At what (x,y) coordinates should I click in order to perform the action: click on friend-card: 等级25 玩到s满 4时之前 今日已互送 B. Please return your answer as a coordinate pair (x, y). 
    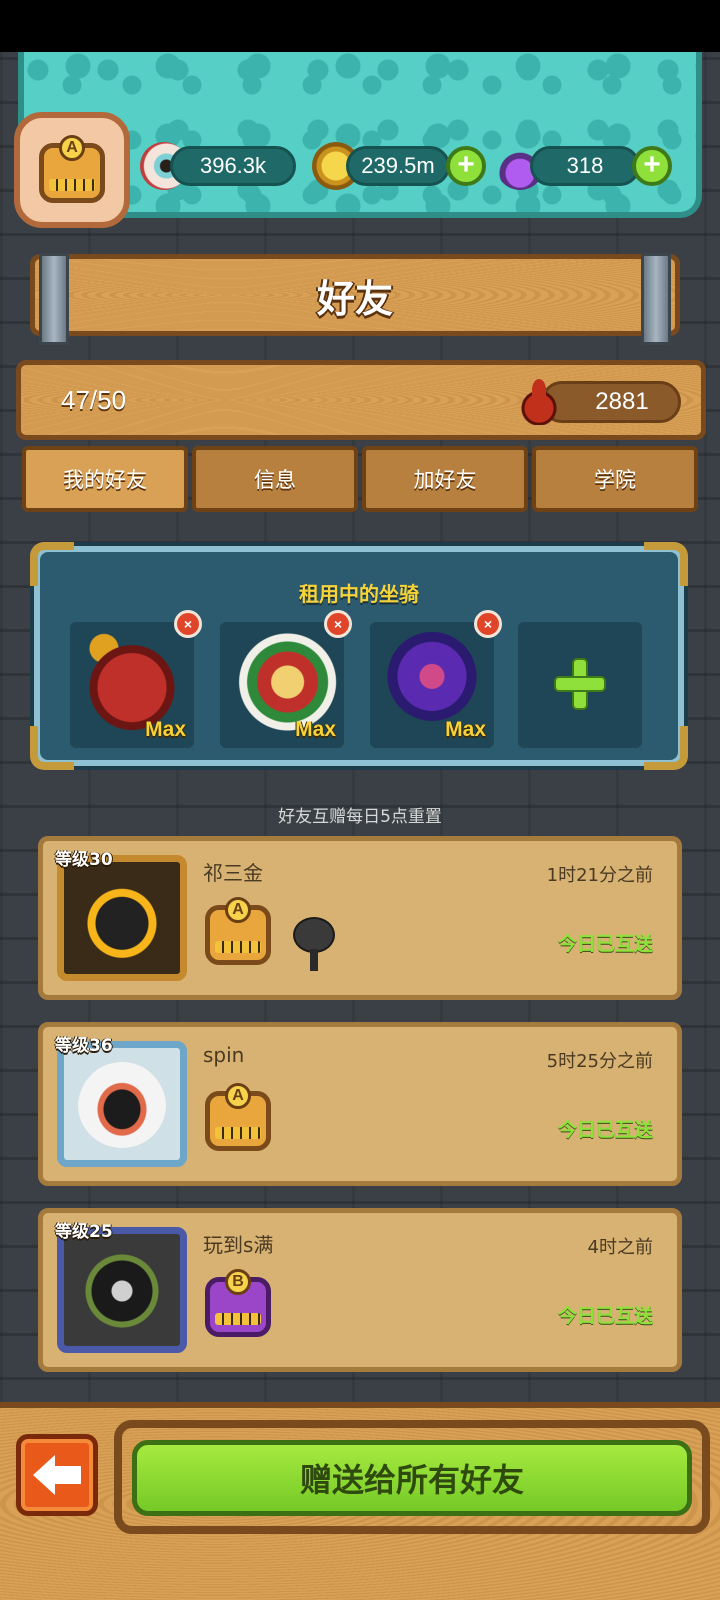
    Looking at the image, I should click on (360, 1290).